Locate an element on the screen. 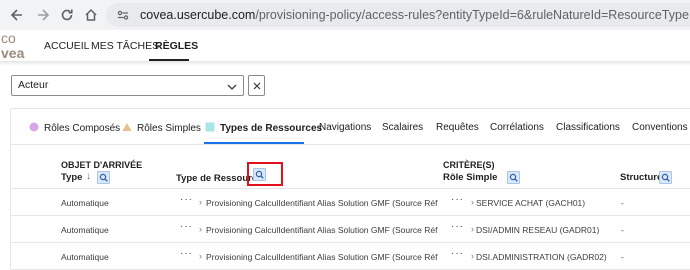 The image size is (690, 270). tab-label: Navigations is located at coordinates (345, 127).